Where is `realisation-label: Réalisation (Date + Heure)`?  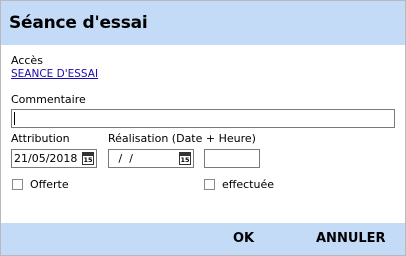
realisation-label: Réalisation (Date + Heure) is located at coordinates (182, 138).